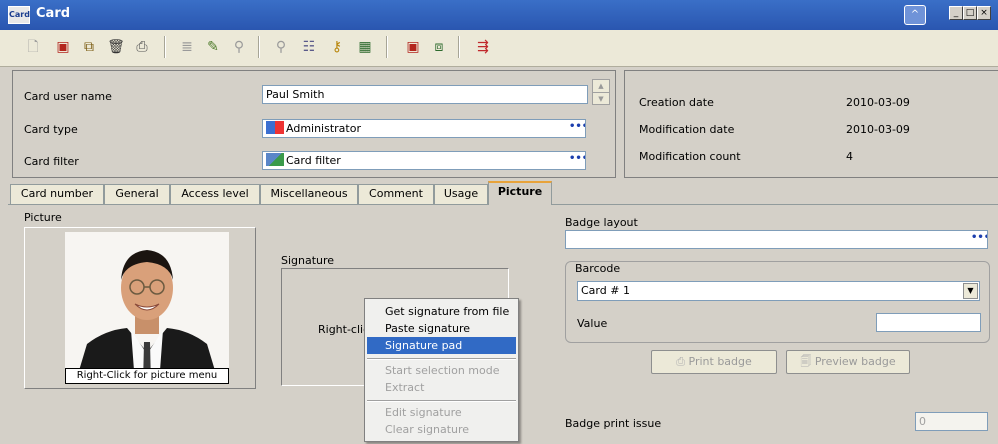  What do you see at coordinates (970, 291) in the screenshot?
I see `chevron-down-icon: ▼` at bounding box center [970, 291].